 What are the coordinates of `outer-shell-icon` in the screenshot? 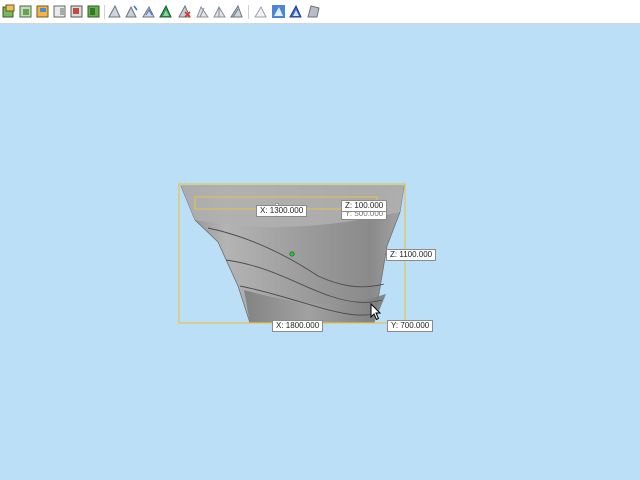 It's located at (260, 11).